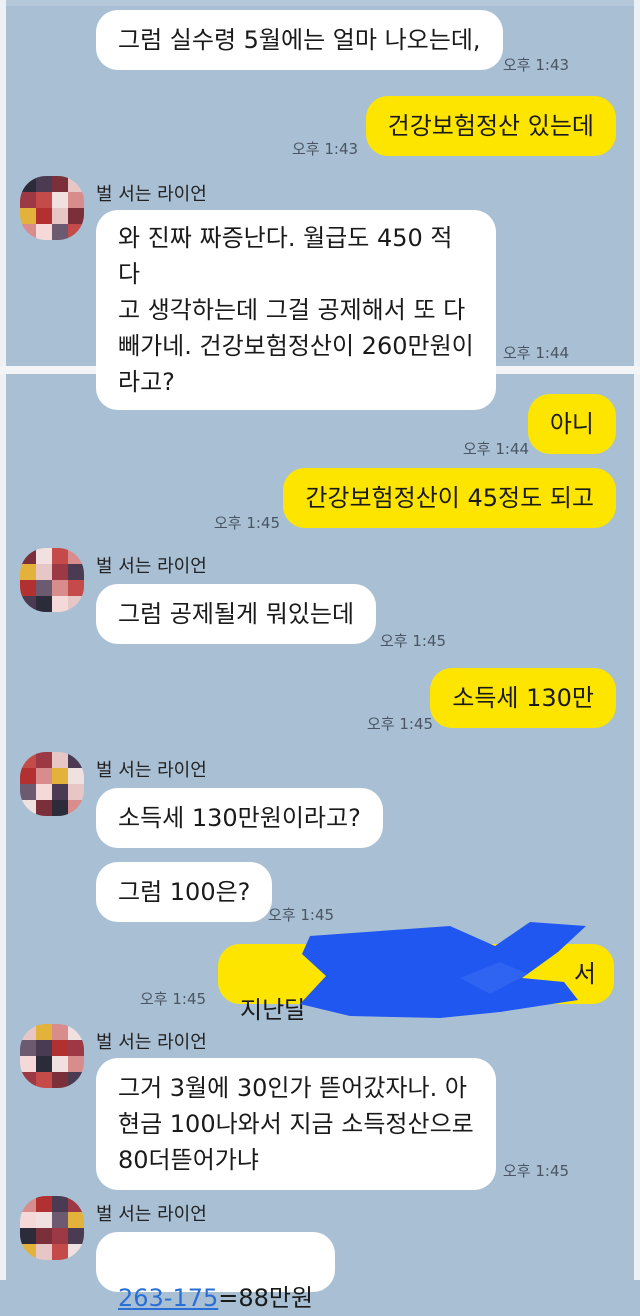 Image resolution: width=640 pixels, height=1316 pixels. What do you see at coordinates (239, 818) in the screenshot?
I see `message-bubble-incoming: 소득세 130만원이라고?` at bounding box center [239, 818].